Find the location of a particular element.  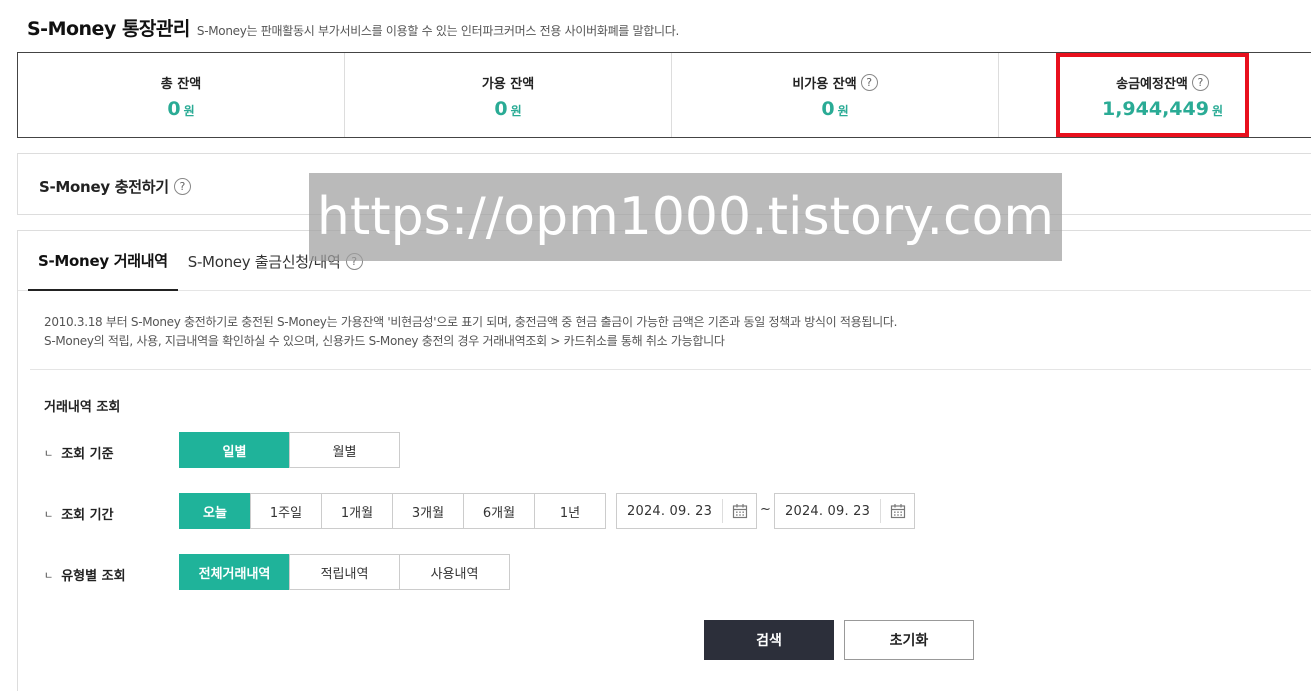

balance-total: 총 잔액 0원 is located at coordinates (181, 95).